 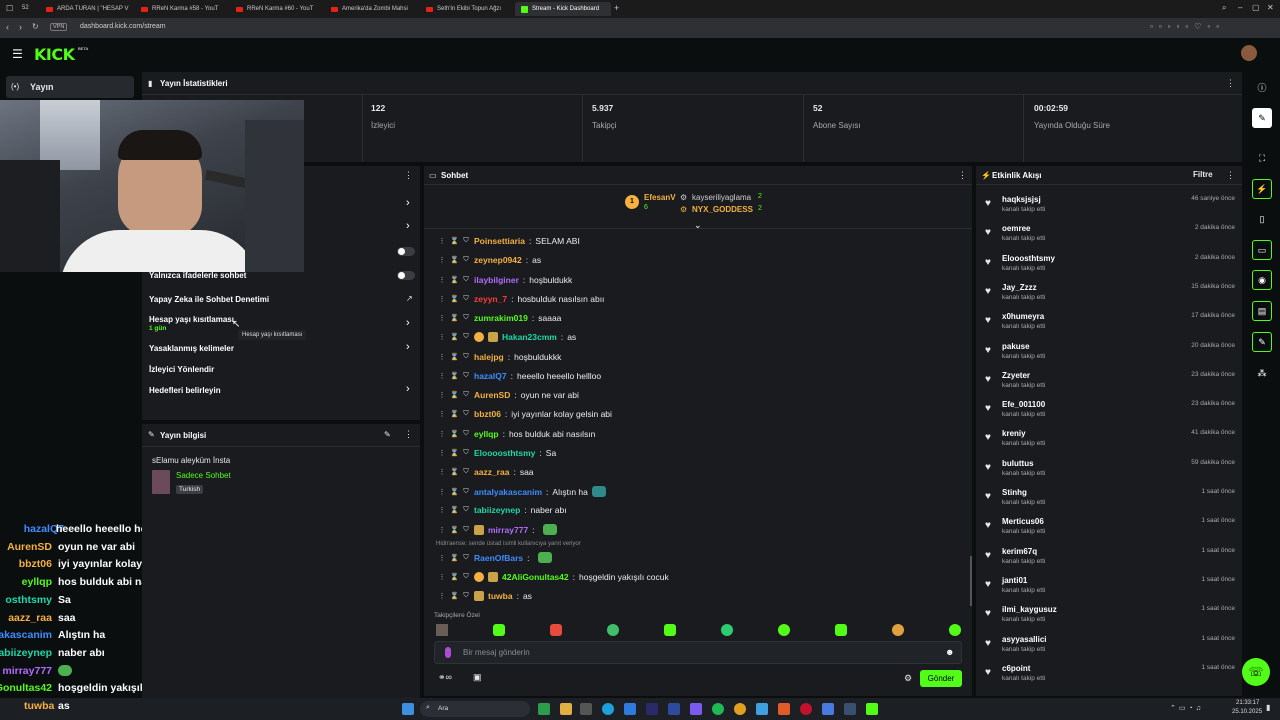 What do you see at coordinates (1262, 189) in the screenshot?
I see `lightning-icon: ⚡` at bounding box center [1262, 189].